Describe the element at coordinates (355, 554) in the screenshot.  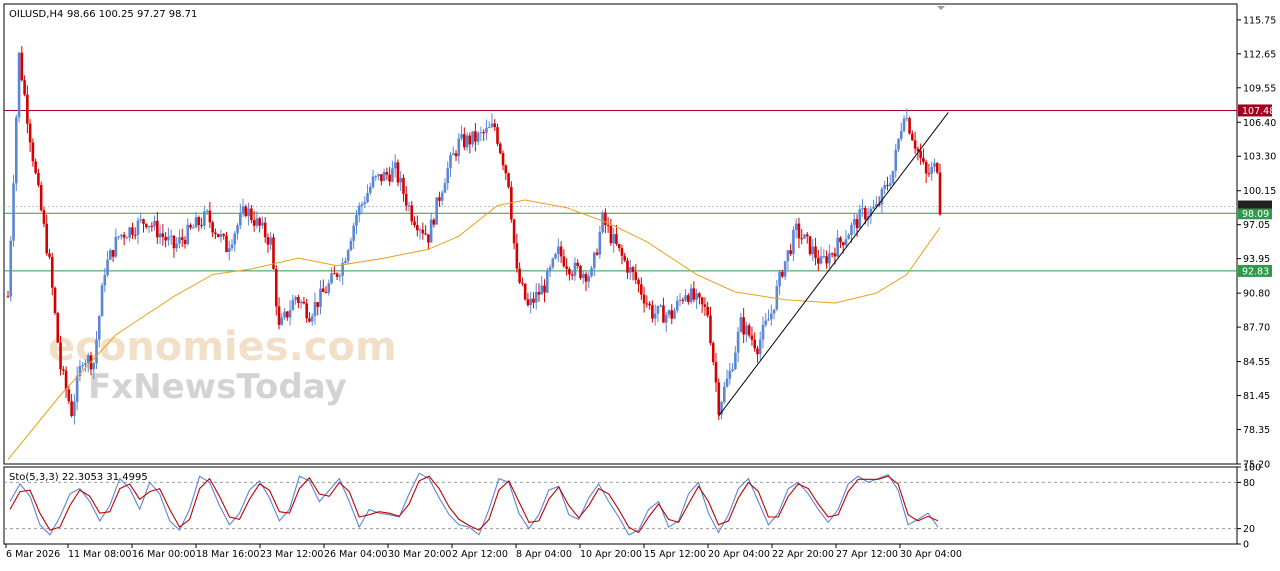
I see `time-tick-label: 26 Mar 04:00` at that location.